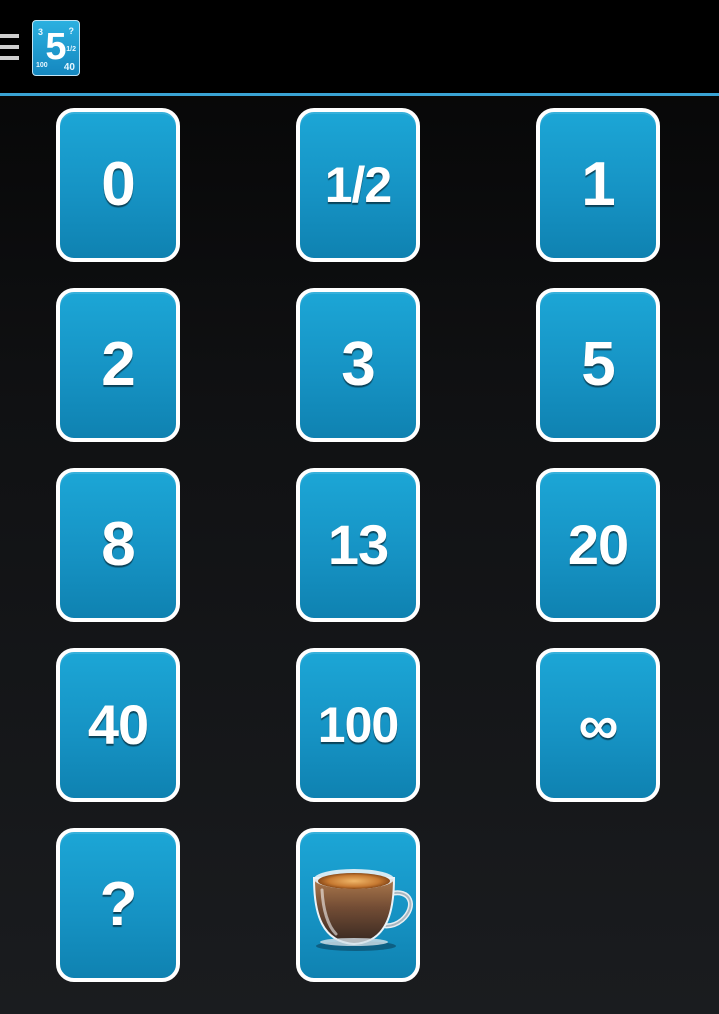 The height and width of the screenshot is (1014, 719). I want to click on card-3: 3, so click(358, 365).